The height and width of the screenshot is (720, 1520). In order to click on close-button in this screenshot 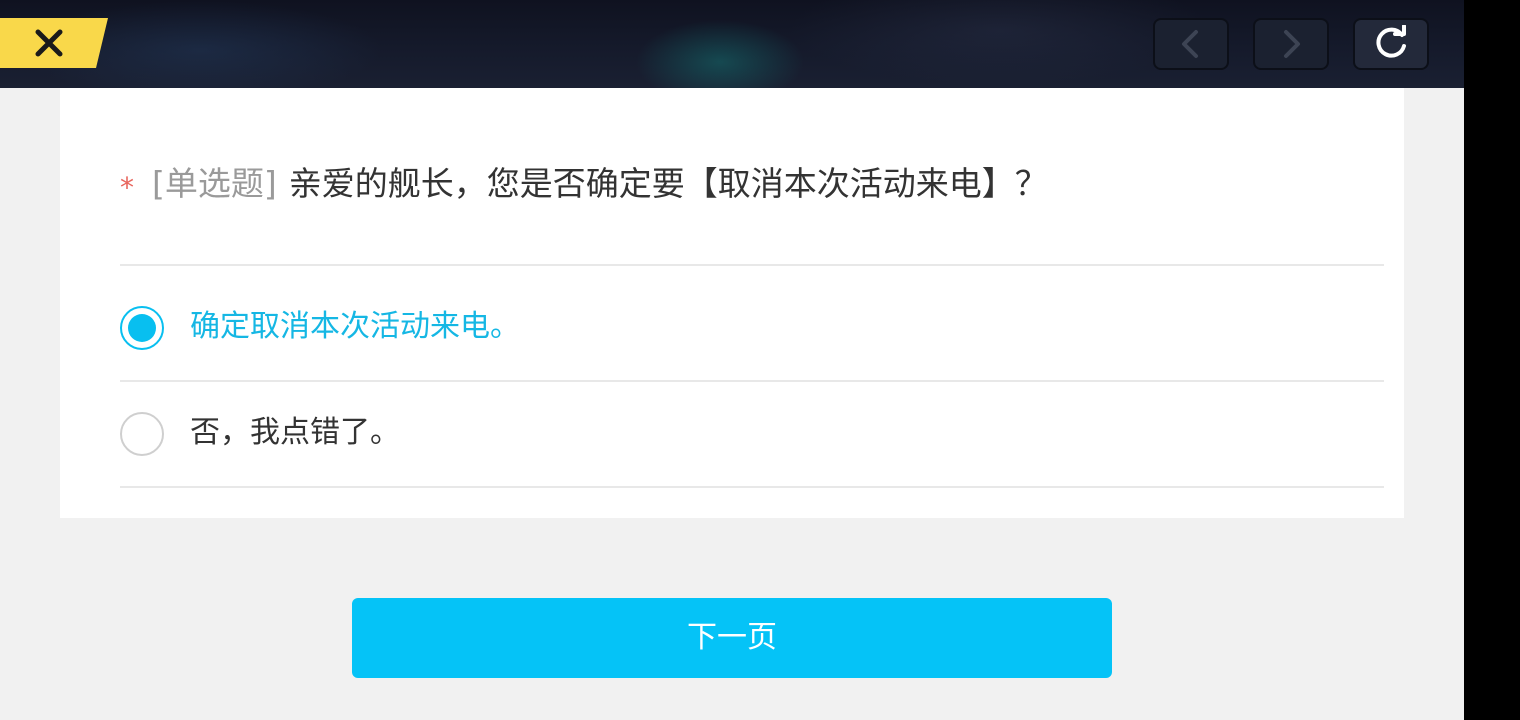, I will do `click(54, 43)`.